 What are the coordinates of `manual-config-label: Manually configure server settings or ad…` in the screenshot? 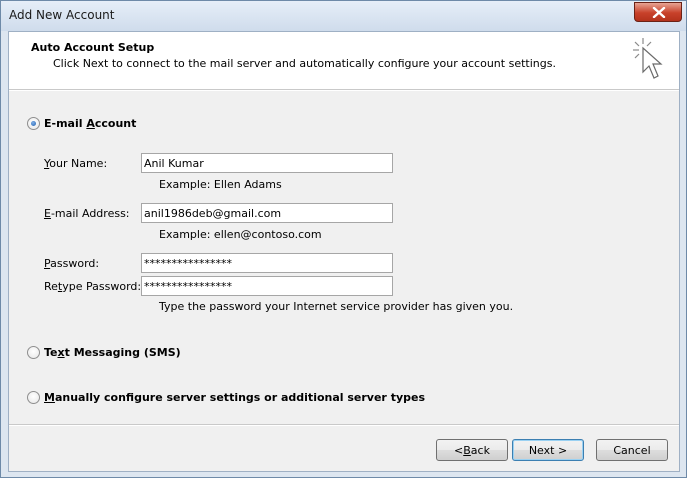 It's located at (234, 397).